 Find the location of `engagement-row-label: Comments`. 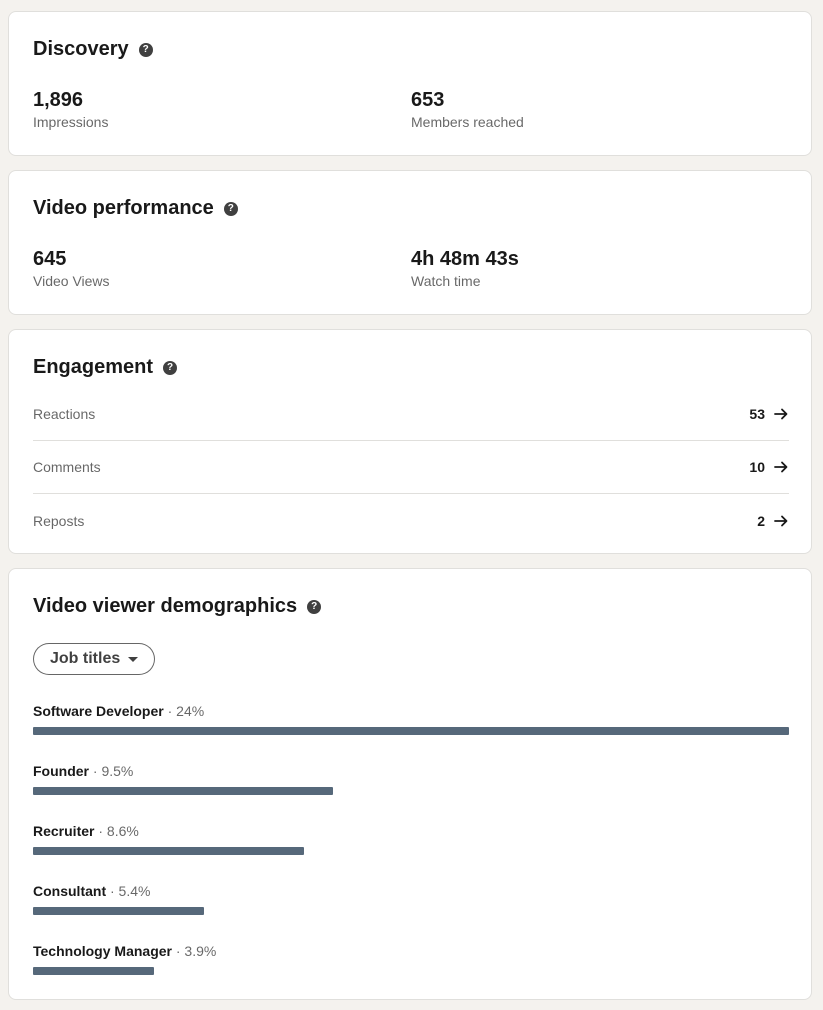

engagement-row-label: Comments is located at coordinates (67, 467).